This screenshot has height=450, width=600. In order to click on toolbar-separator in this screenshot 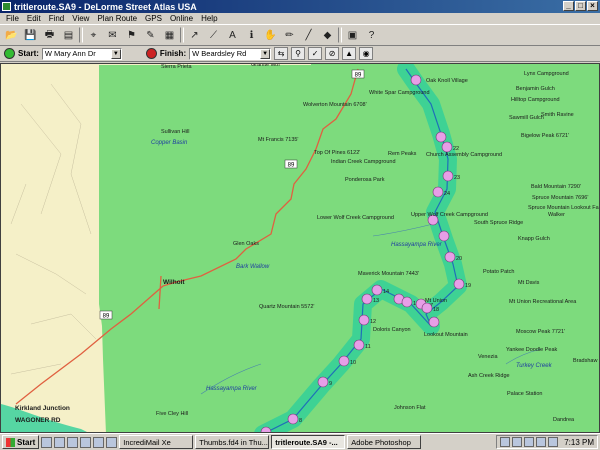, I will do `click(81, 35)`.